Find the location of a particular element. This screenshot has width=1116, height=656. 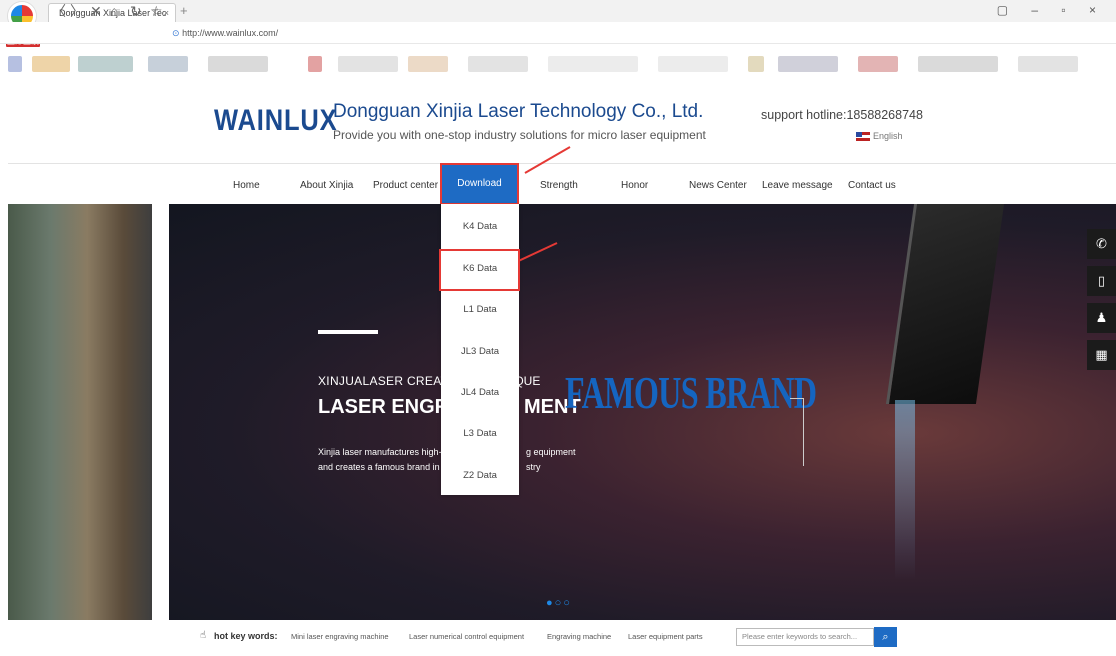

banner-desc-line1-right: g equipment is located at coordinates (551, 452).